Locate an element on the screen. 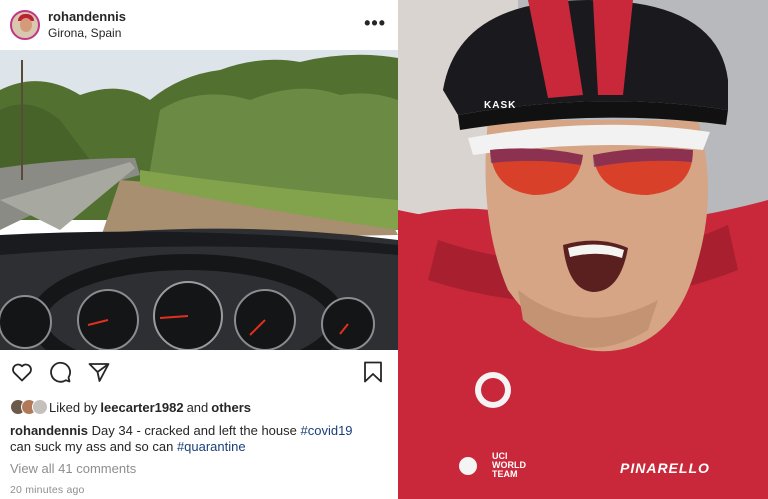 The image size is (768, 499). hashtag-link: #quarantine is located at coordinates (211, 446).